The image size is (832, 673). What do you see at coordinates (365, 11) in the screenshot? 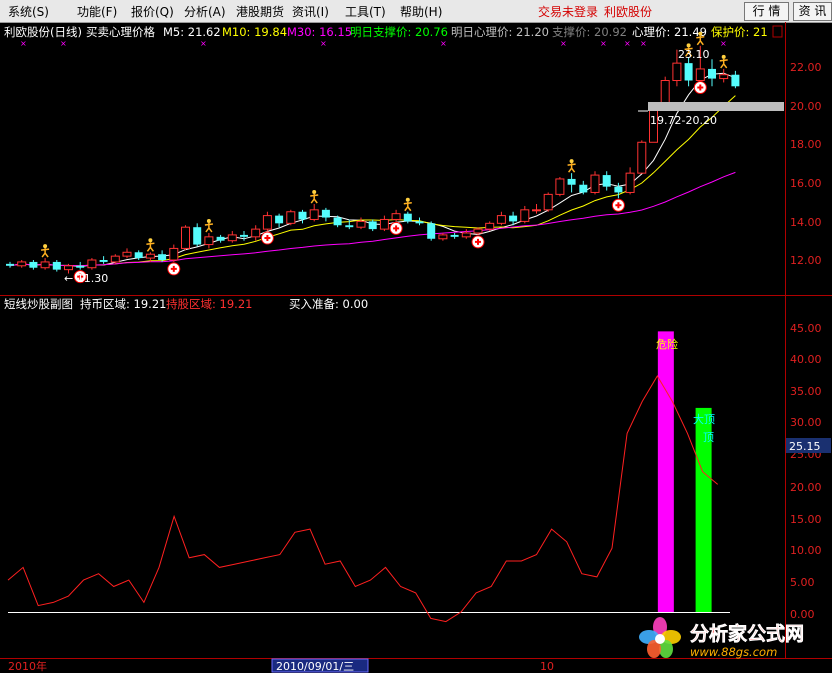
I see `menu-tools: 工具(T)` at bounding box center [365, 11].